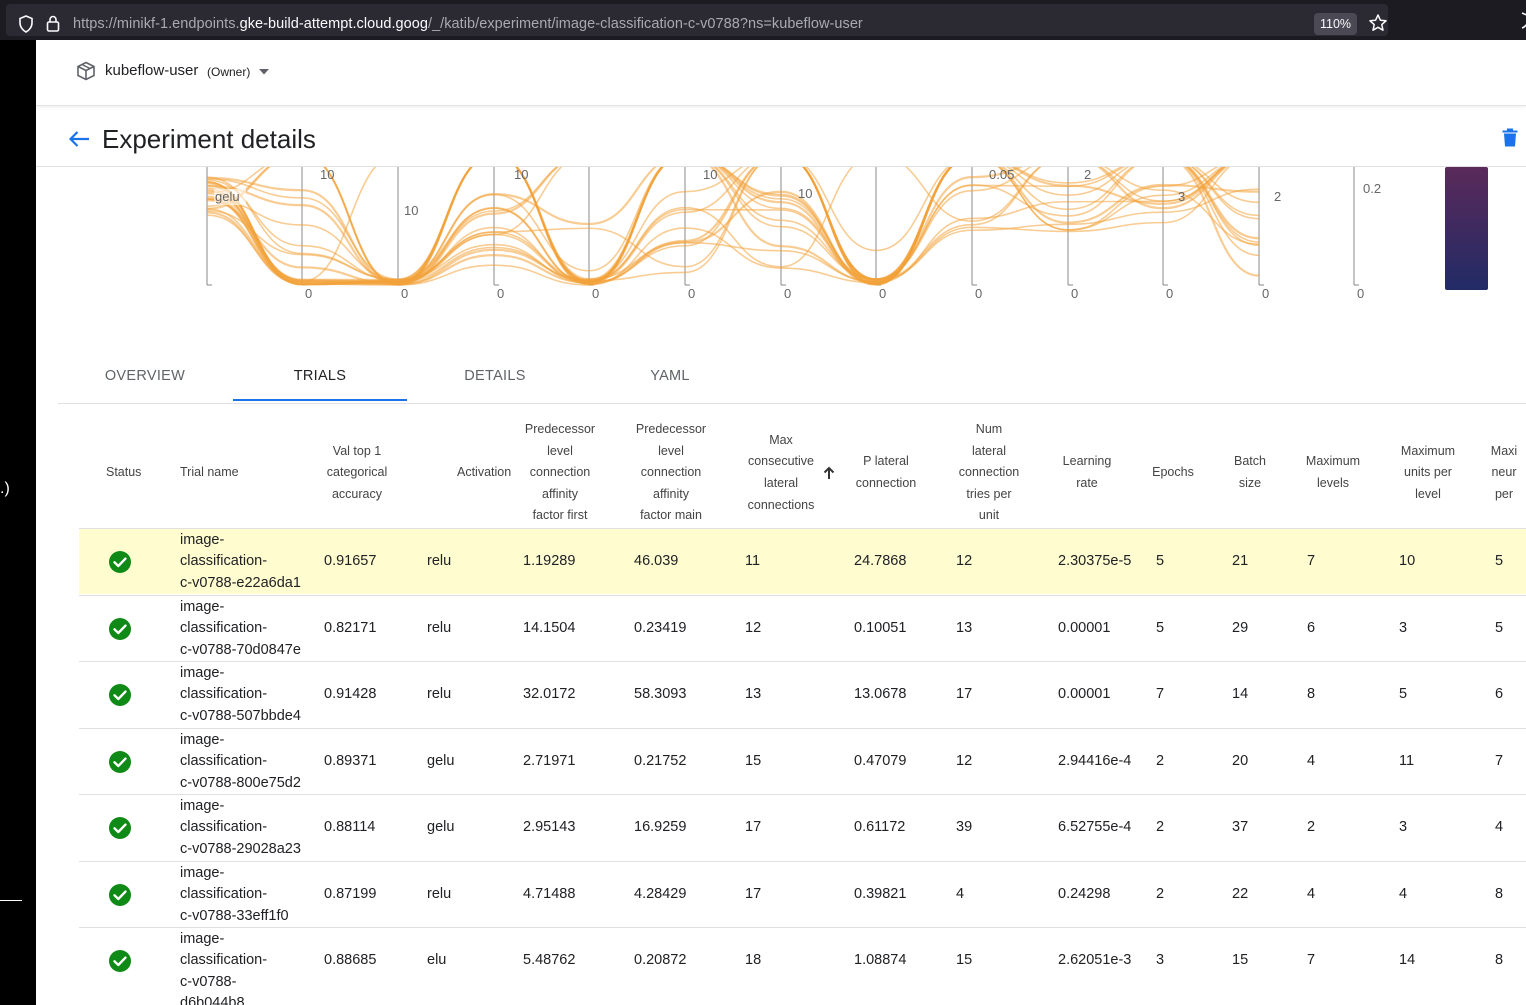 Image resolution: width=1526 pixels, height=1005 pixels. Describe the element at coordinates (234, 915) in the screenshot. I see `trial-name-part: c-v0788-33eff1f0` at that location.